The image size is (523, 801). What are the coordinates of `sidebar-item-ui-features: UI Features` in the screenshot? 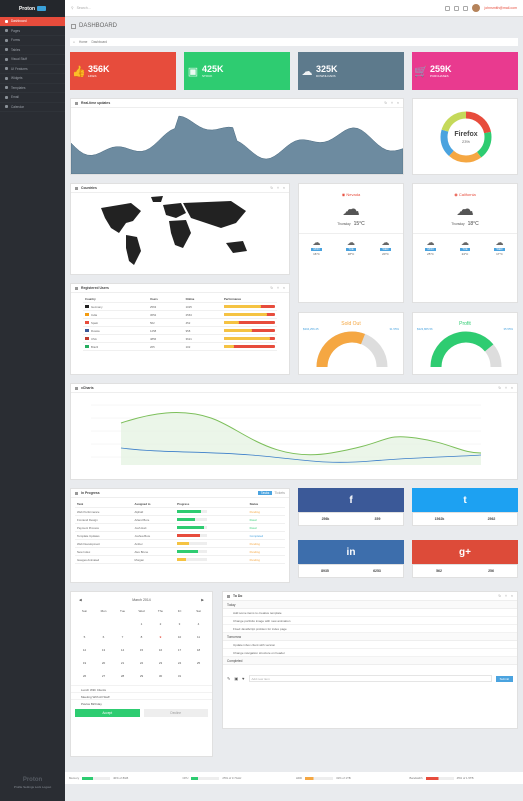 It's located at (32, 69).